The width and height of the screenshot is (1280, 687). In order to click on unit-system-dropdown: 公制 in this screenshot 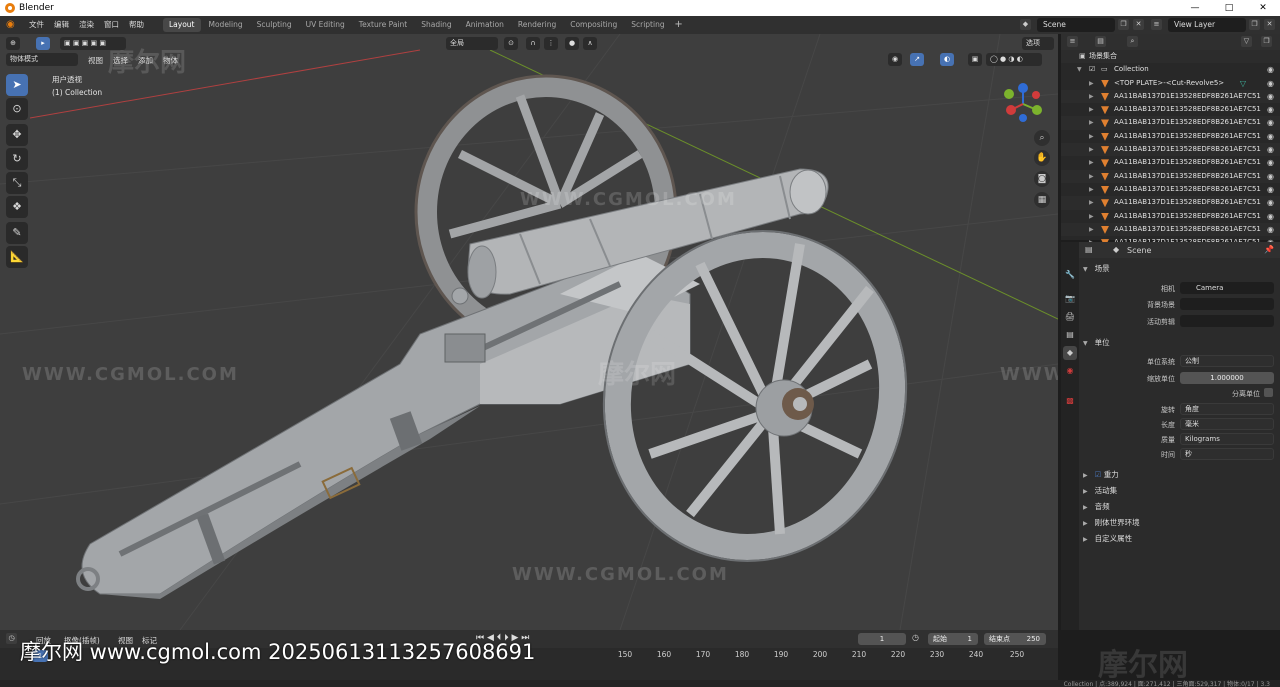, I will do `click(1227, 361)`.